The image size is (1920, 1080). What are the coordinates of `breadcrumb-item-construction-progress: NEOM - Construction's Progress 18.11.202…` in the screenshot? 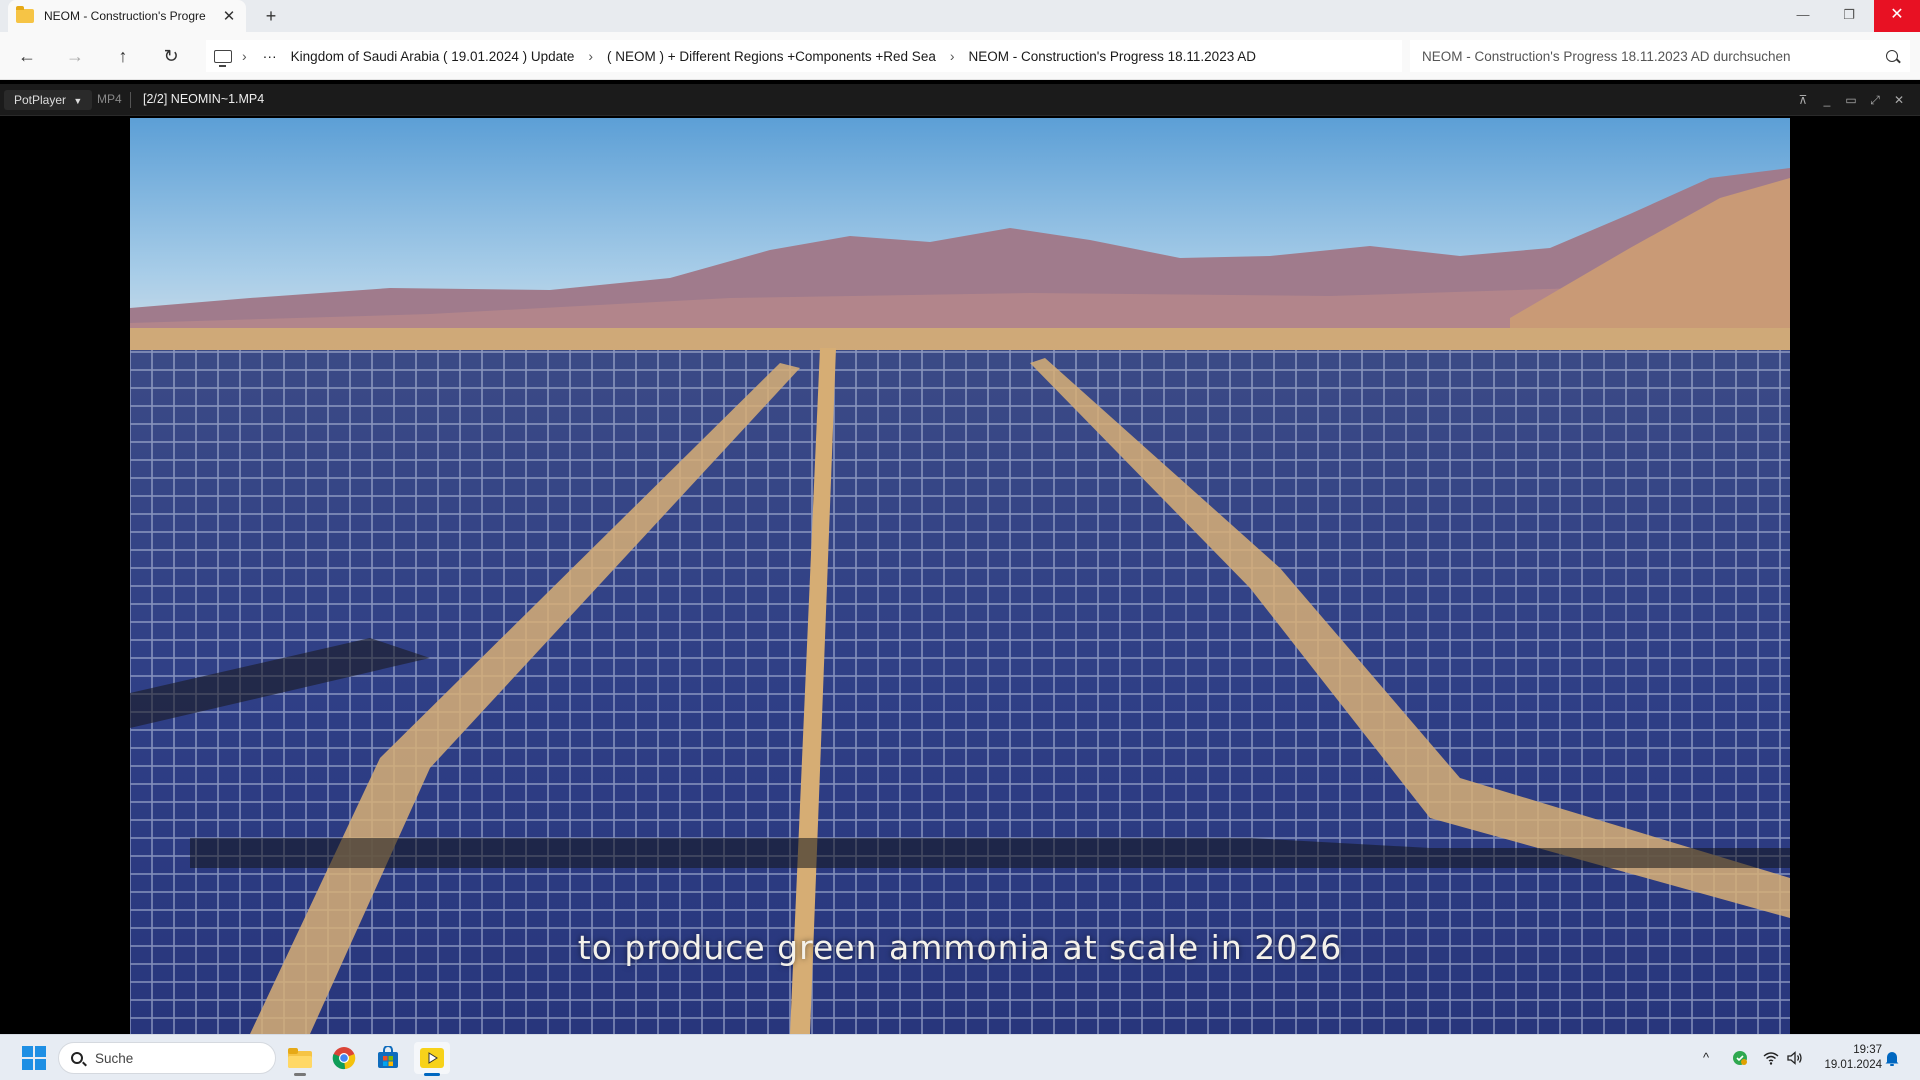 It's located at (1112, 56).